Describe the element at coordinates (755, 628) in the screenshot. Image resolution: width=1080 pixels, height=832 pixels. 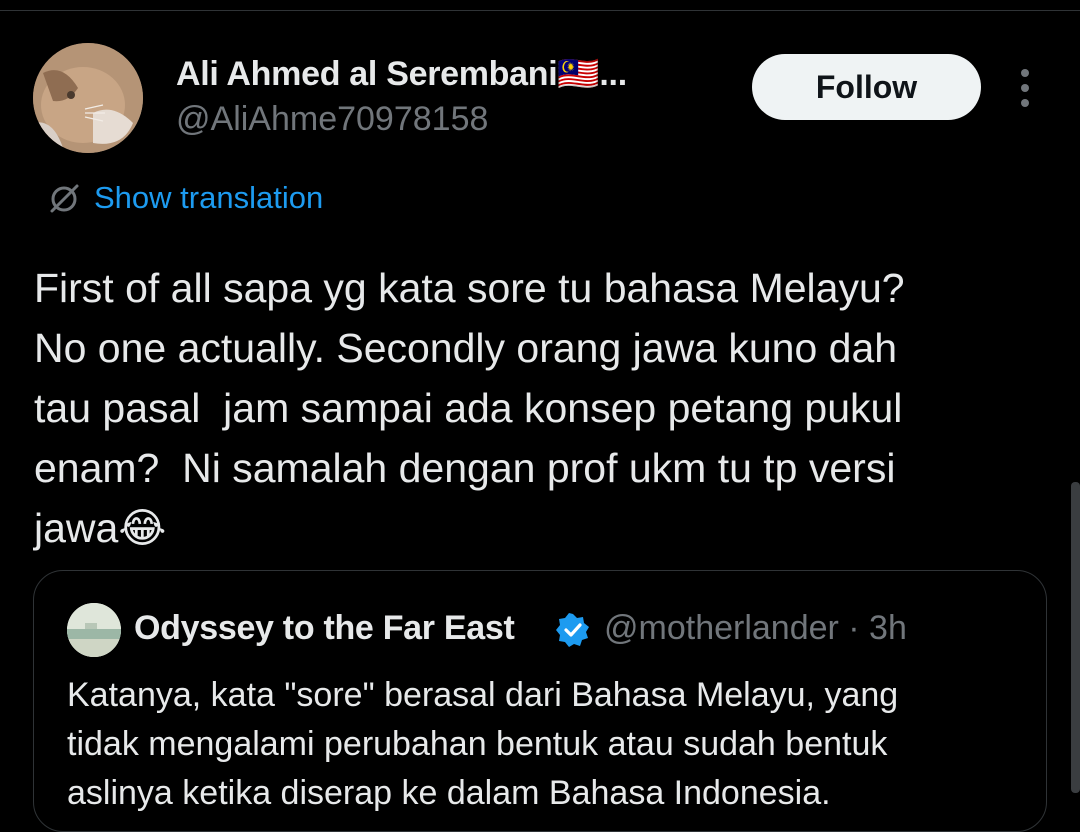
I see `quote-handle-time: @motherlander · 3h` at that location.